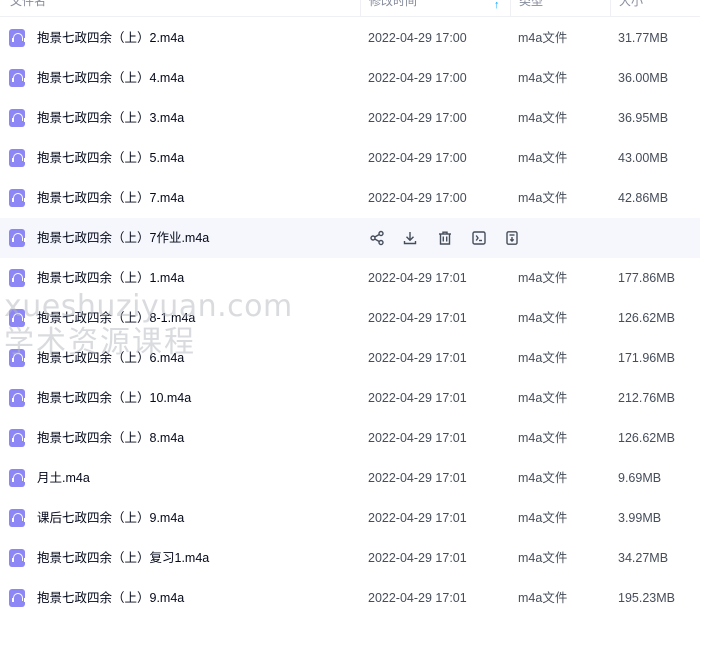 The width and height of the screenshot is (725, 655). Describe the element at coordinates (110, 358) in the screenshot. I see `file-name: 抱景七政四余（上）6.m4a` at that location.